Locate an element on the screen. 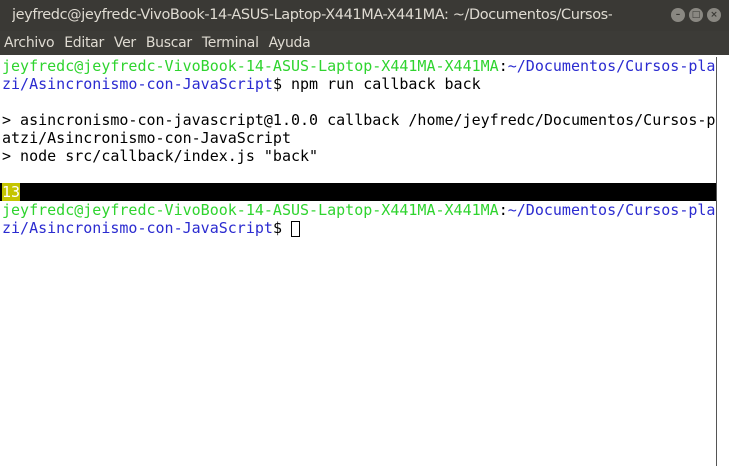  result-line: 13 is located at coordinates (358, 192).